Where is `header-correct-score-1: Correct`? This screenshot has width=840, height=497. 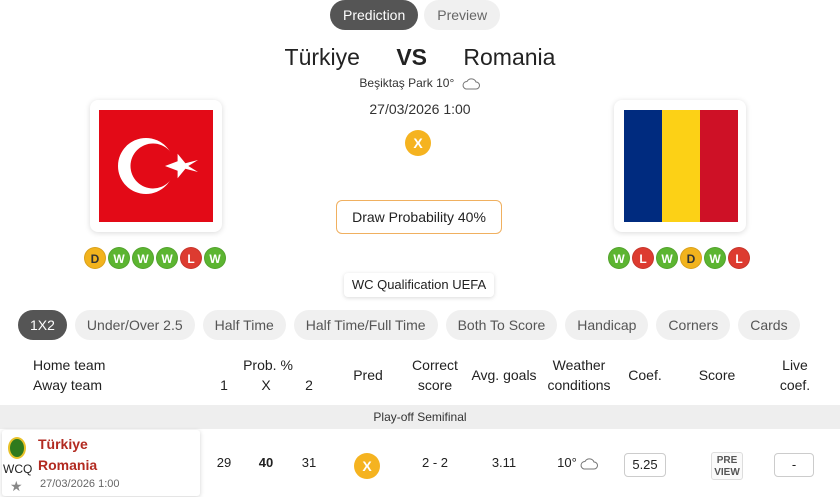
header-correct-score-1: Correct is located at coordinates (435, 365).